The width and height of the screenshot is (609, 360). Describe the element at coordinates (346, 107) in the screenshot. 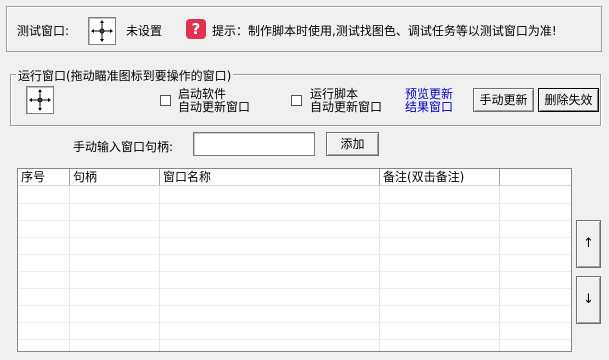

I see `run-script-line2: 自动更新窗口` at that location.